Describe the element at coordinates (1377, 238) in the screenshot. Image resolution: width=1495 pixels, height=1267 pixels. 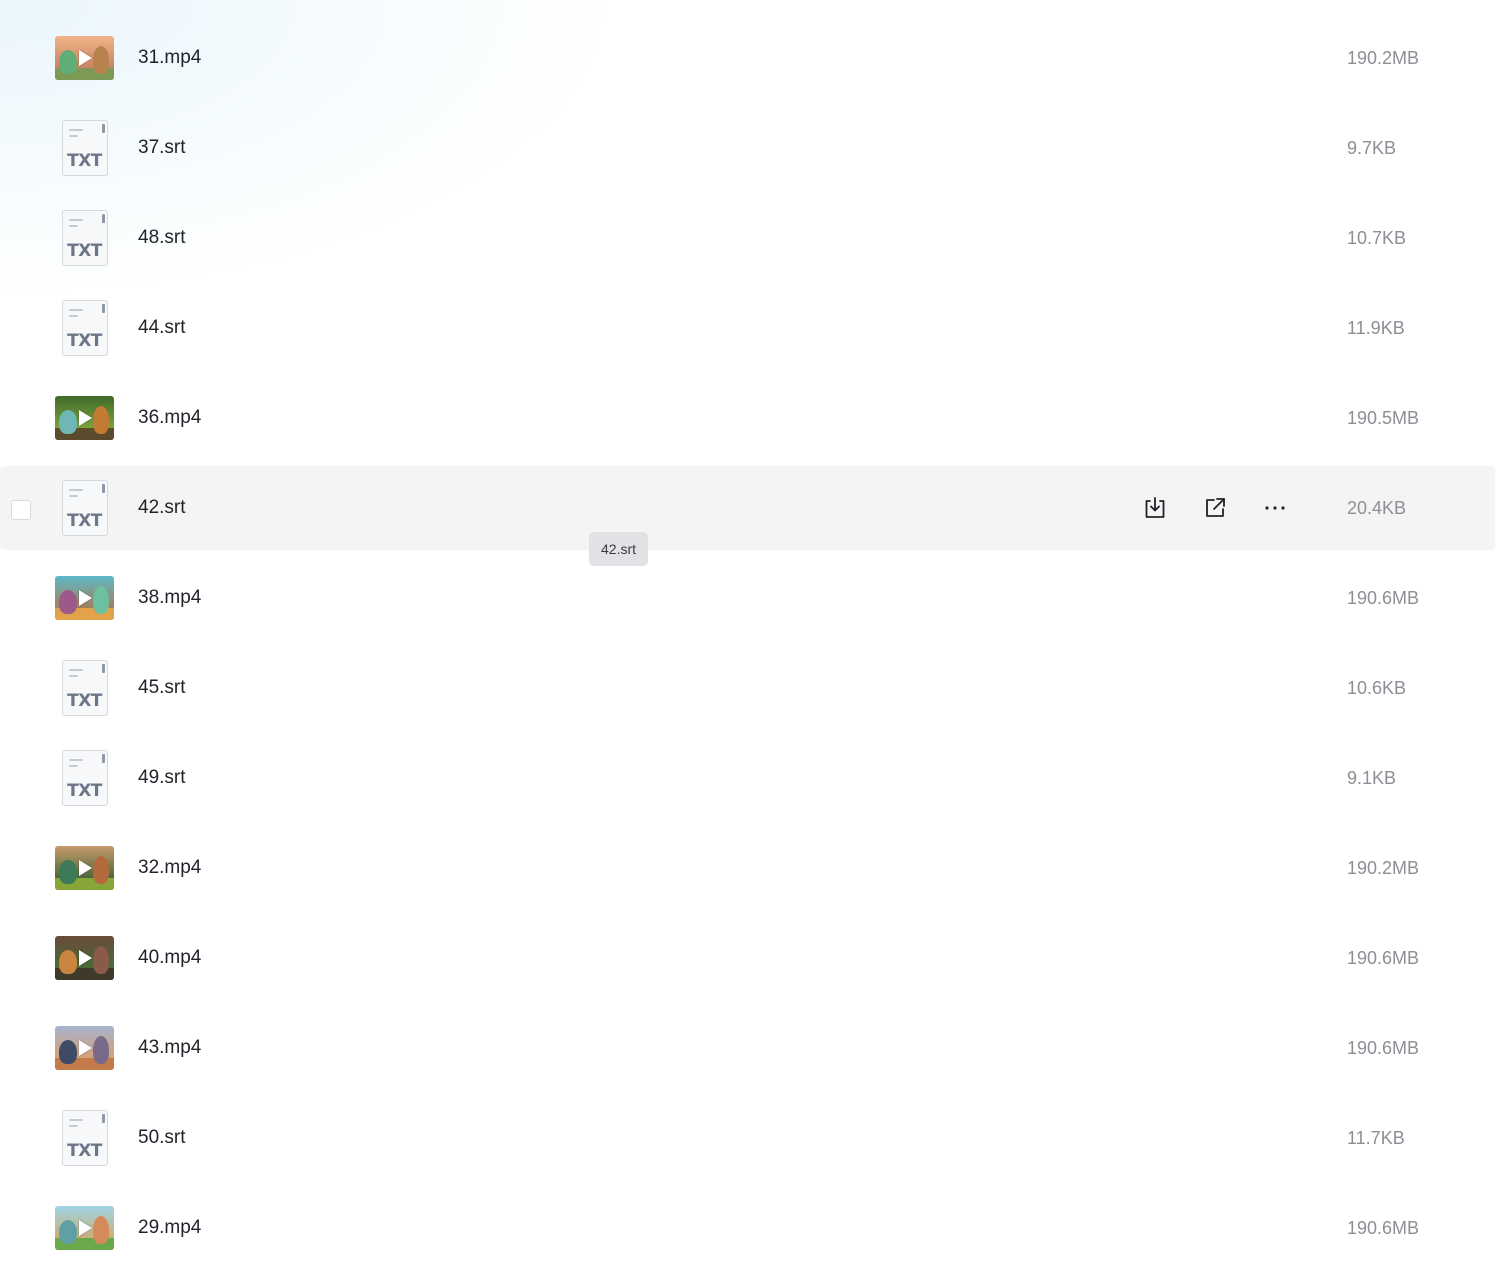
I see `file-size: 10.7KB` at that location.